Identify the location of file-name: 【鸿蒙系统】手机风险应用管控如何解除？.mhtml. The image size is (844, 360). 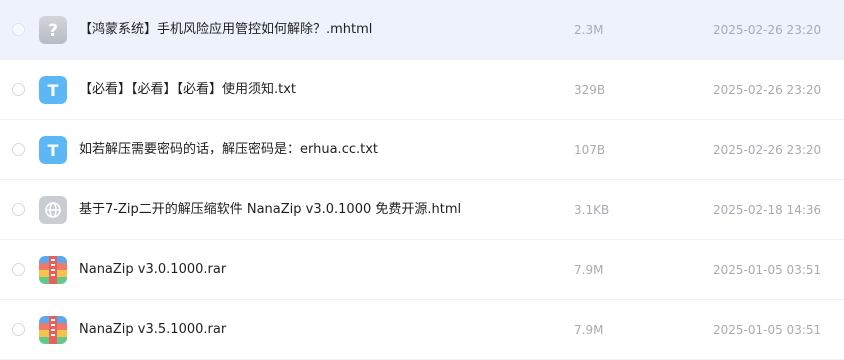
(225, 30).